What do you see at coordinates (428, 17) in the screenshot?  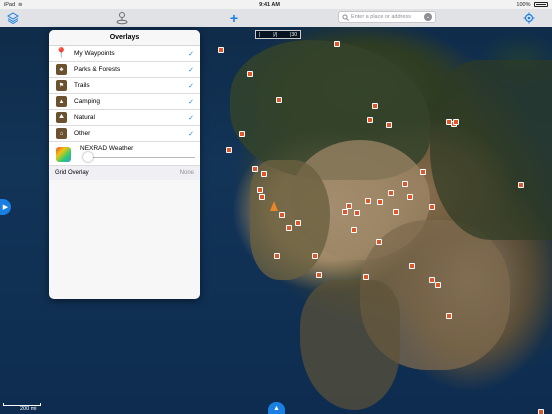 I see `search-dropdown-icon: ⌄` at bounding box center [428, 17].